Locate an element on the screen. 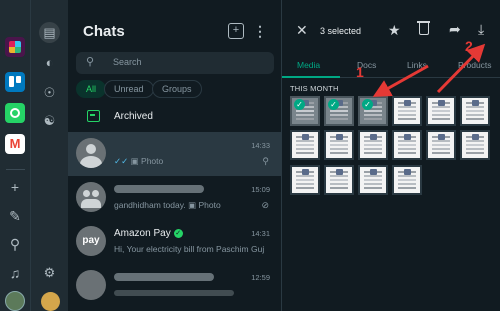 The height and width of the screenshot is (311, 500). message-preview-redacted is located at coordinates (174, 293).